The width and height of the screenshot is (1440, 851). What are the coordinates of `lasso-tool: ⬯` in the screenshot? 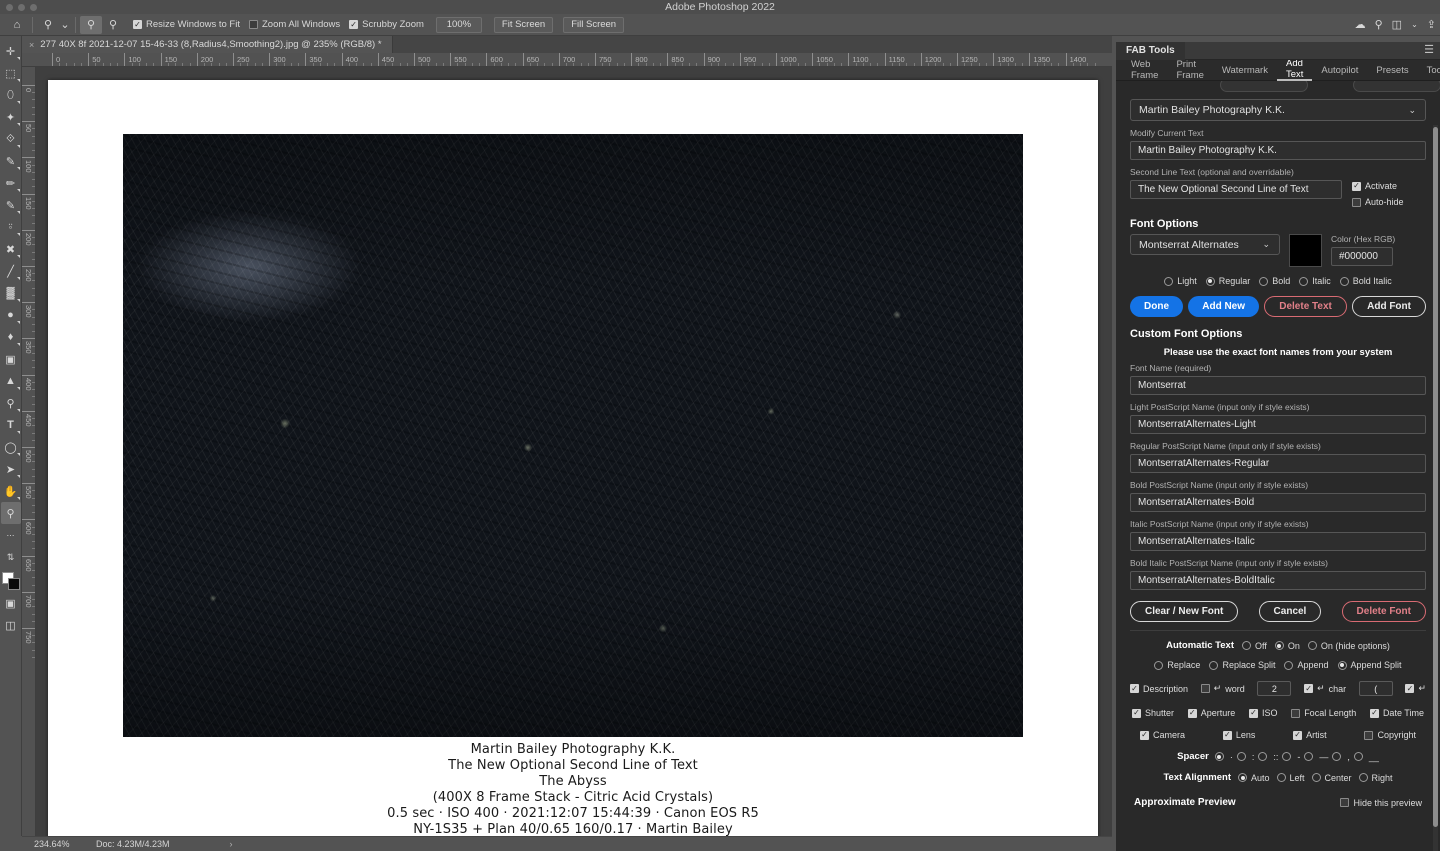 It's located at (11, 95).